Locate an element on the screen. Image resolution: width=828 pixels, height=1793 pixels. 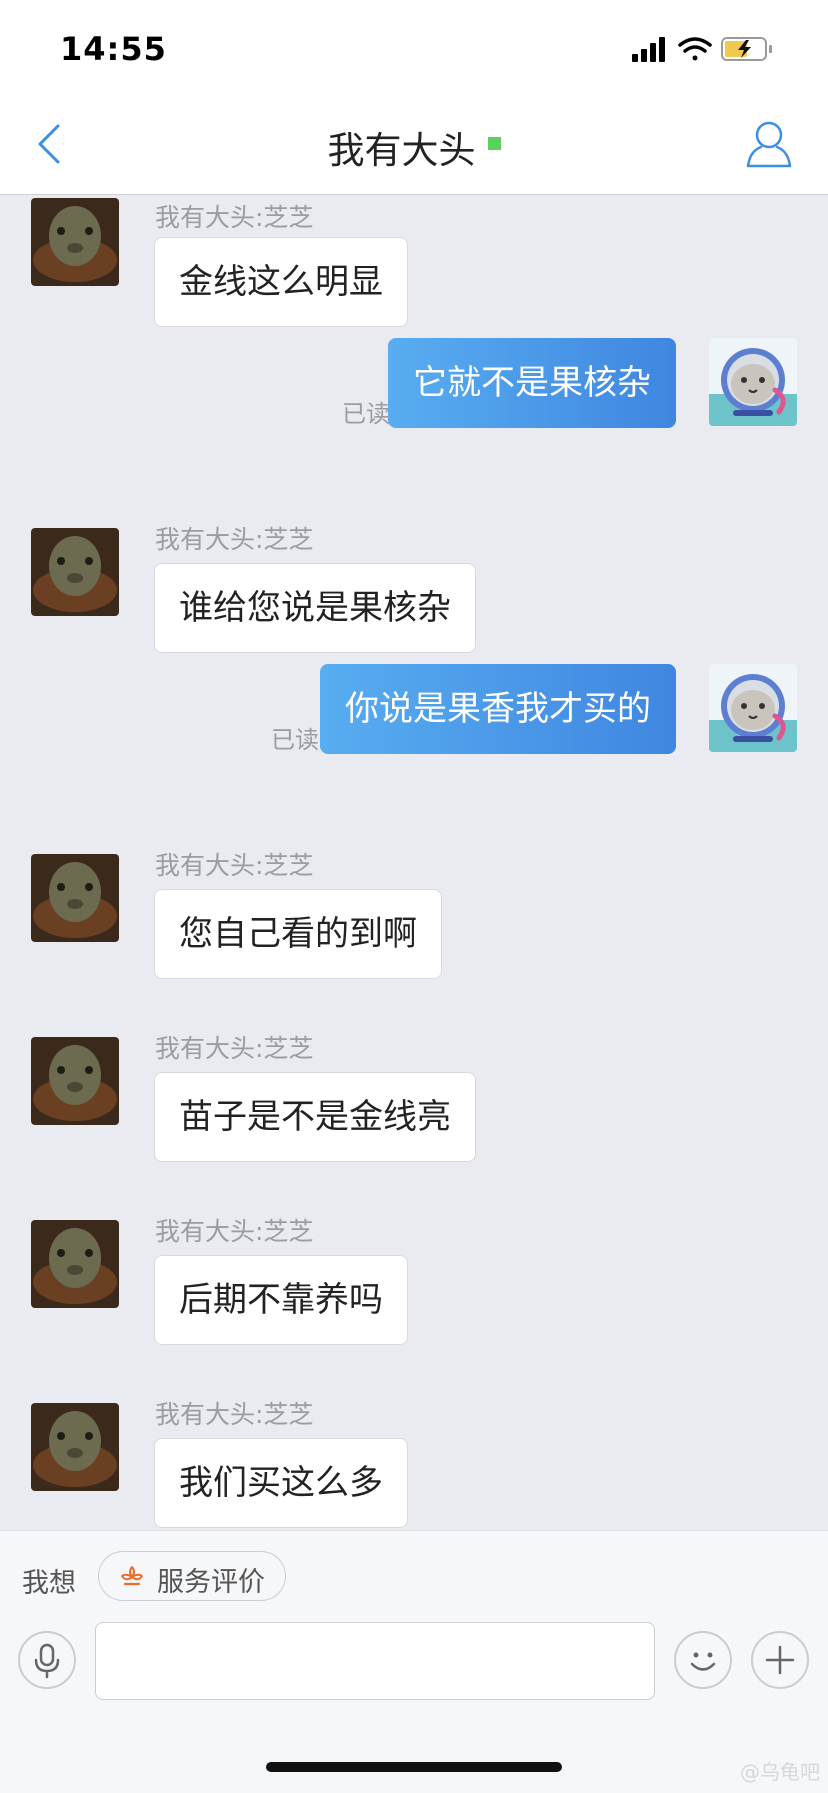
voice-button is located at coordinates (47, 1660).